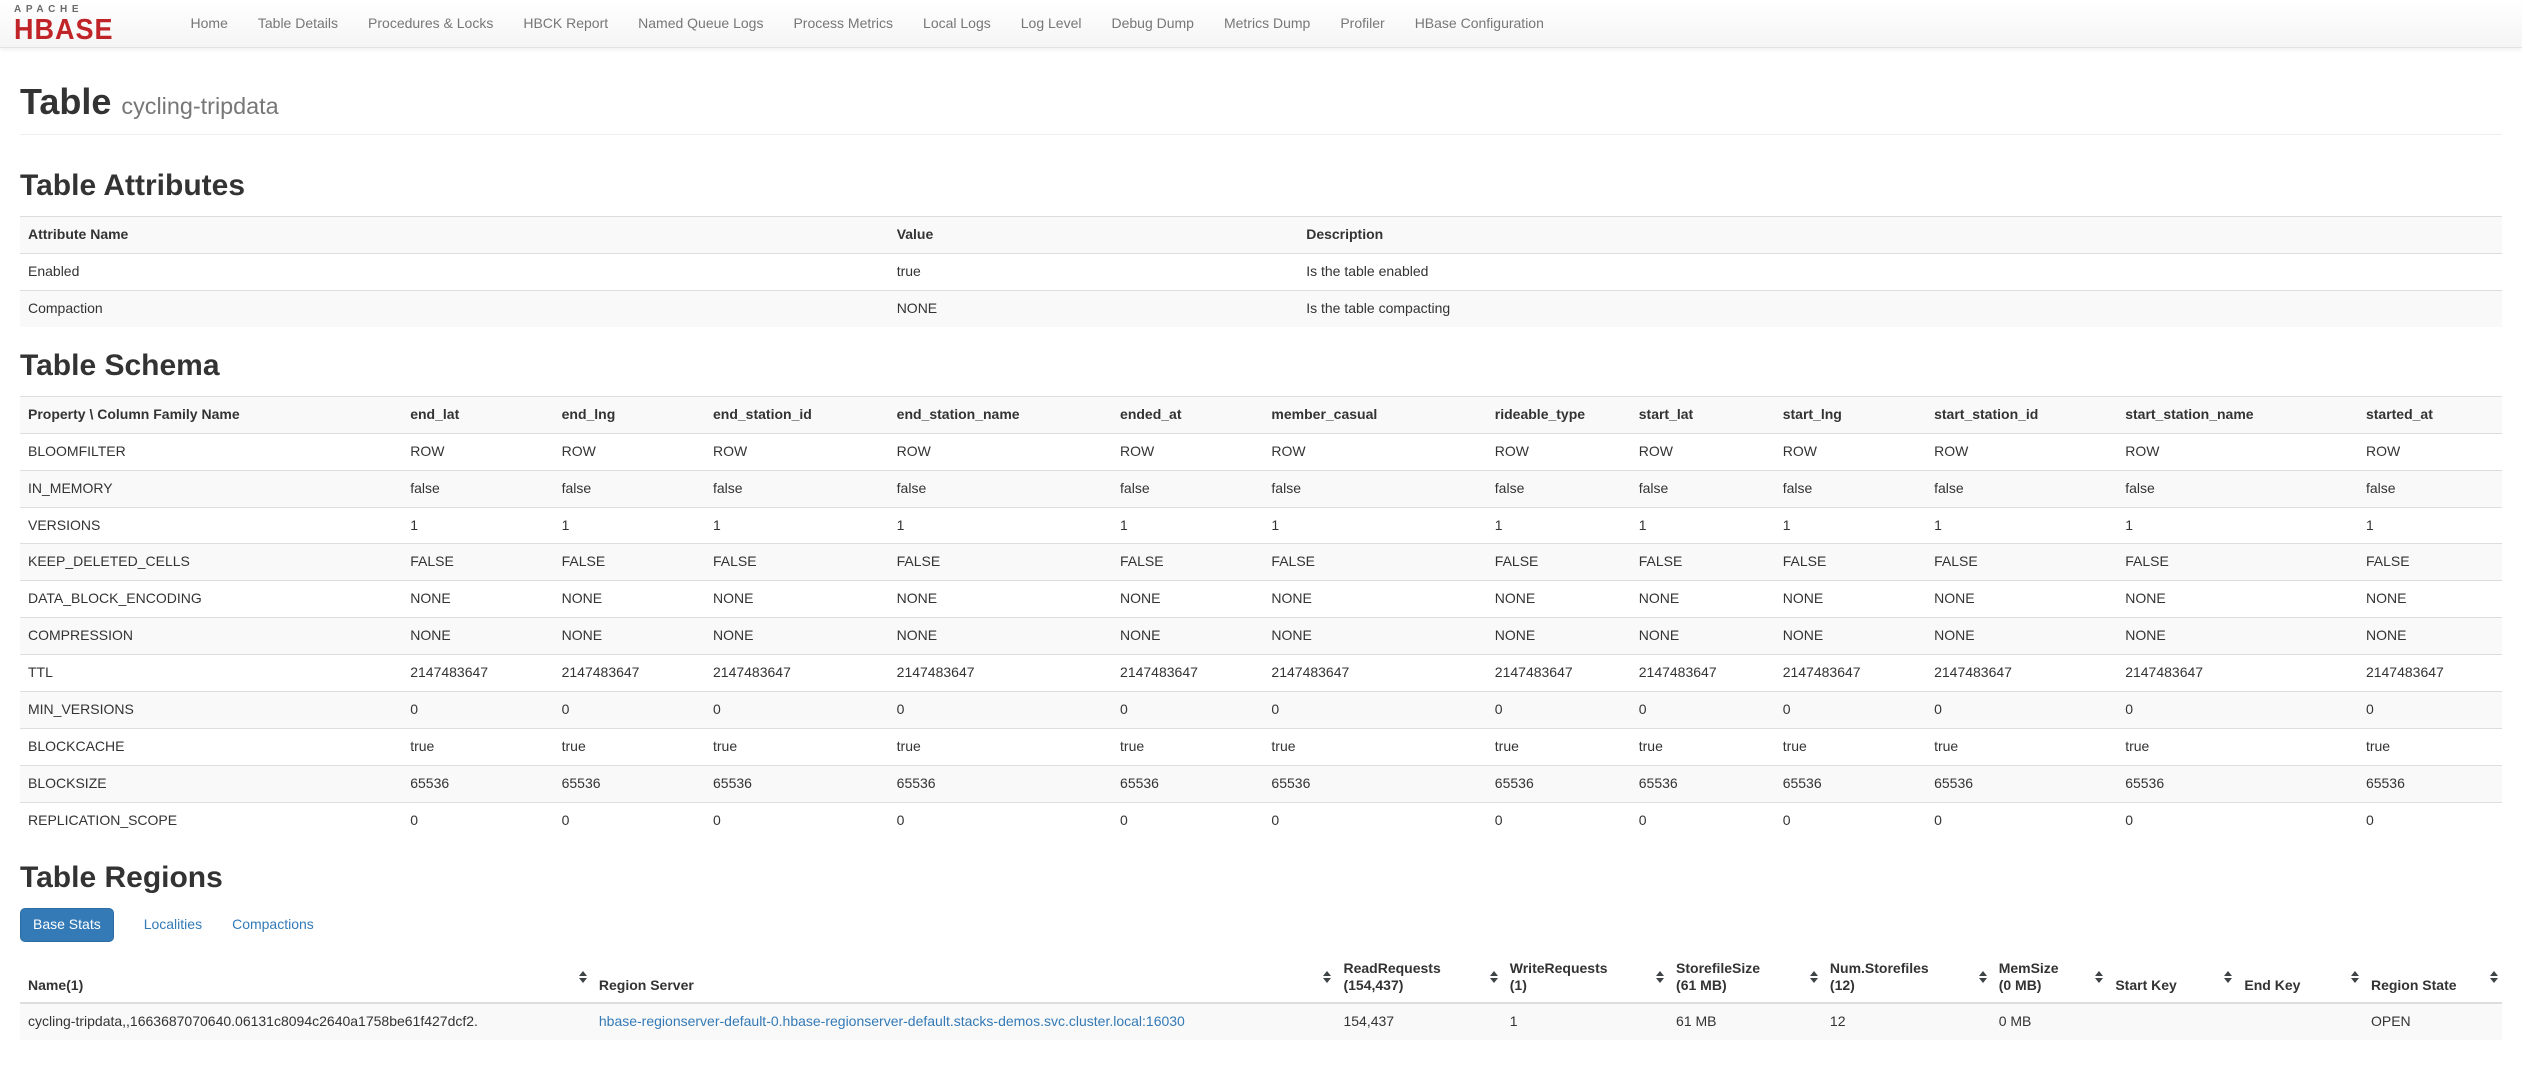 This screenshot has width=2522, height=1082. Describe the element at coordinates (2022, 525) in the screenshot. I see `schema-value-start-station-id: 1` at that location.